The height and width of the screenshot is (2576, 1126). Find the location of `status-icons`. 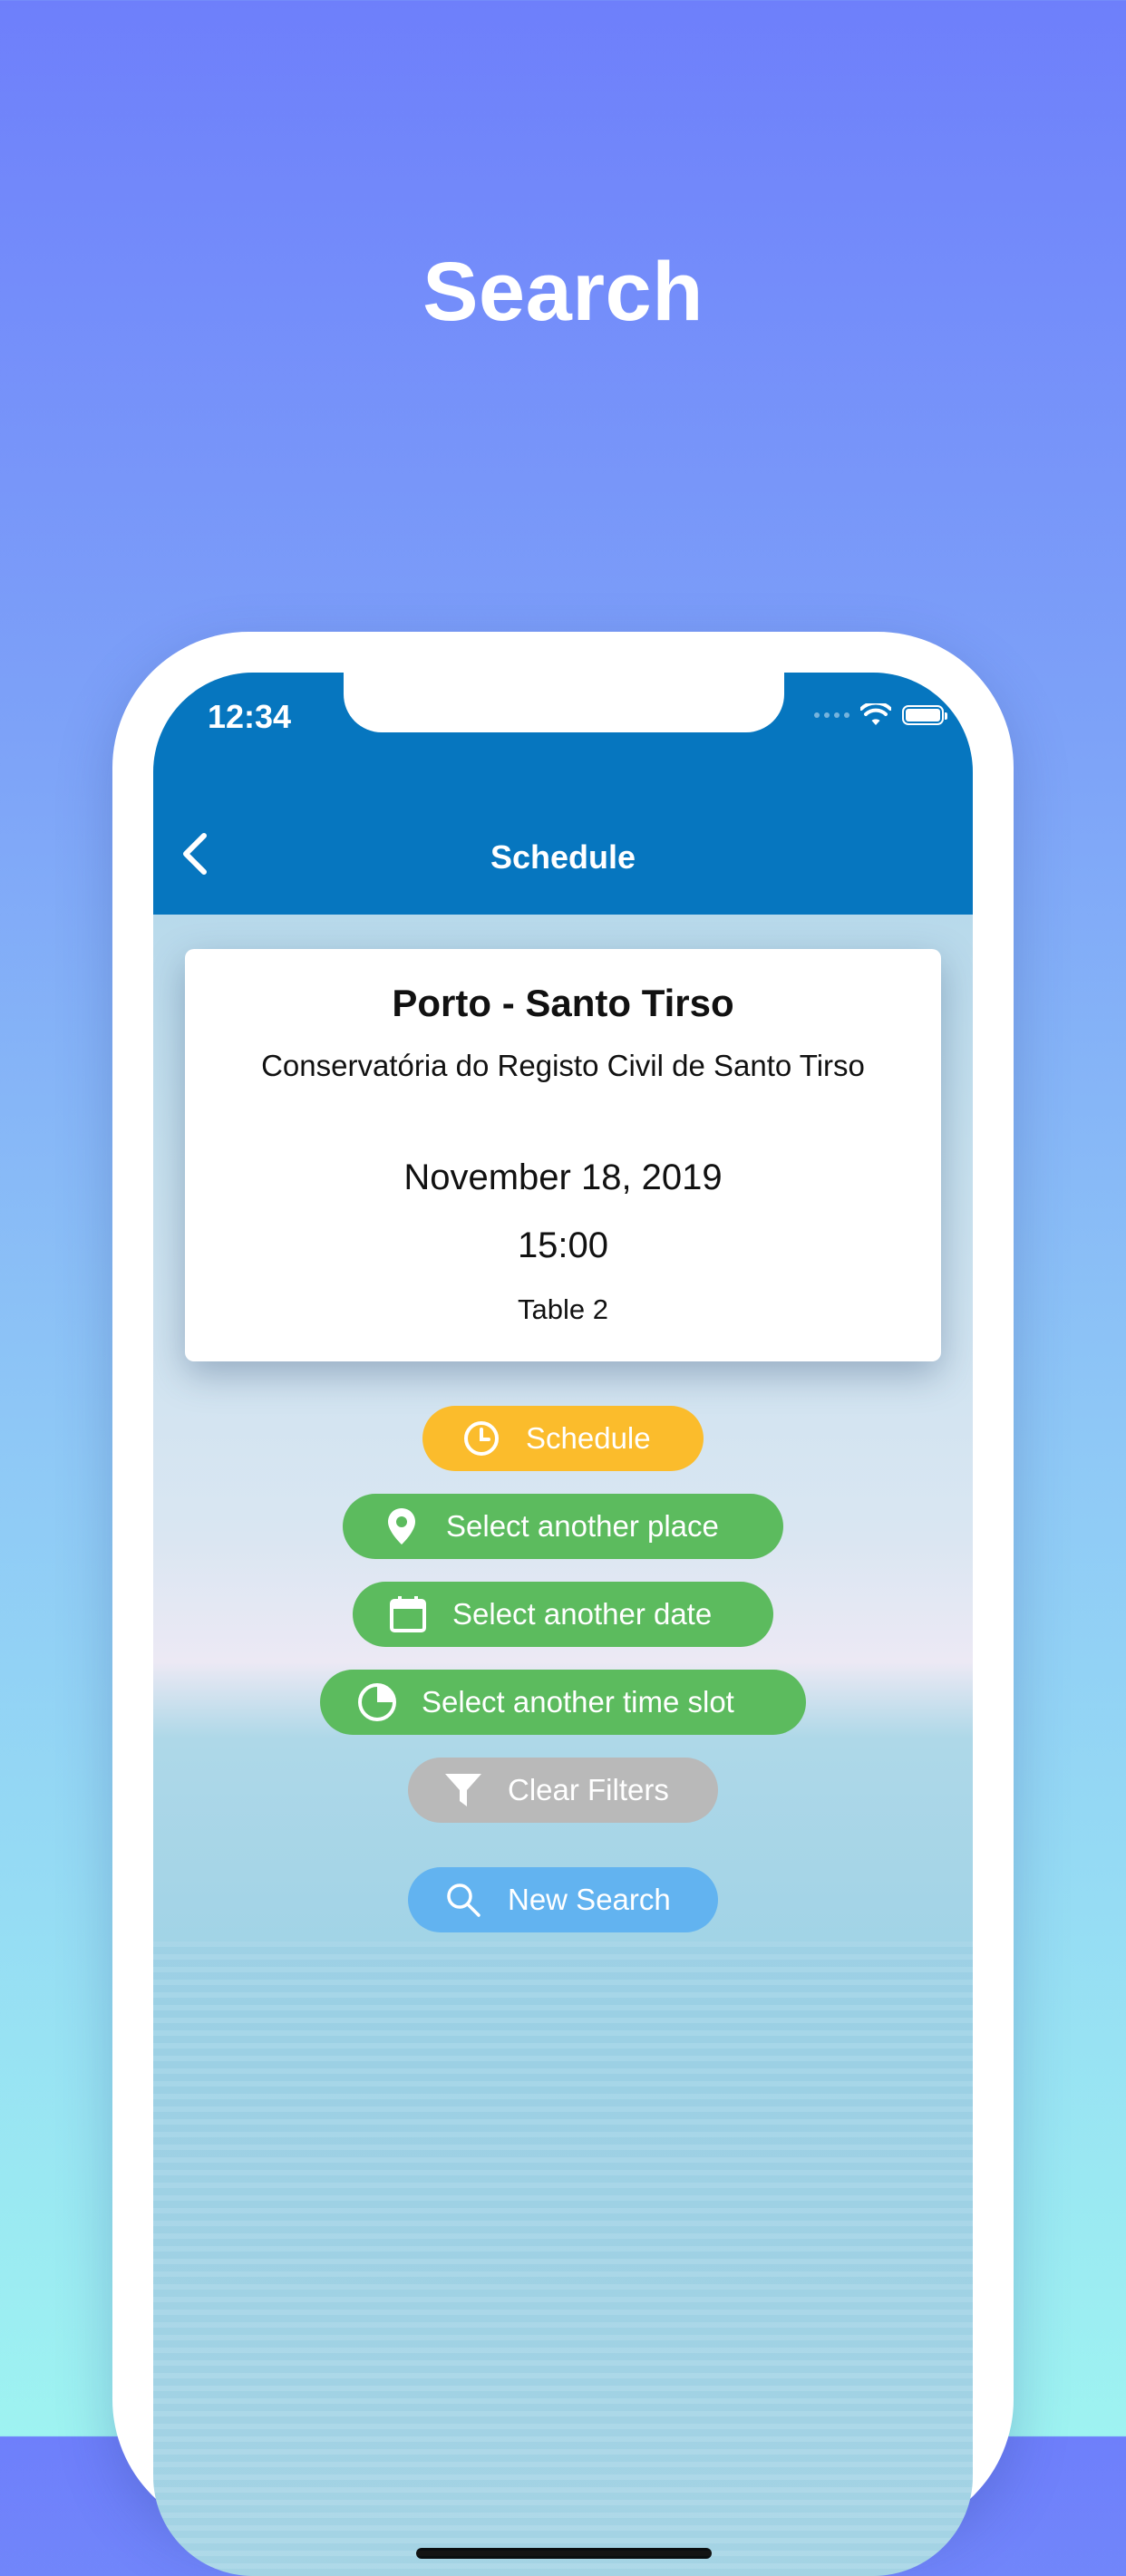

status-icons is located at coordinates (880, 715).